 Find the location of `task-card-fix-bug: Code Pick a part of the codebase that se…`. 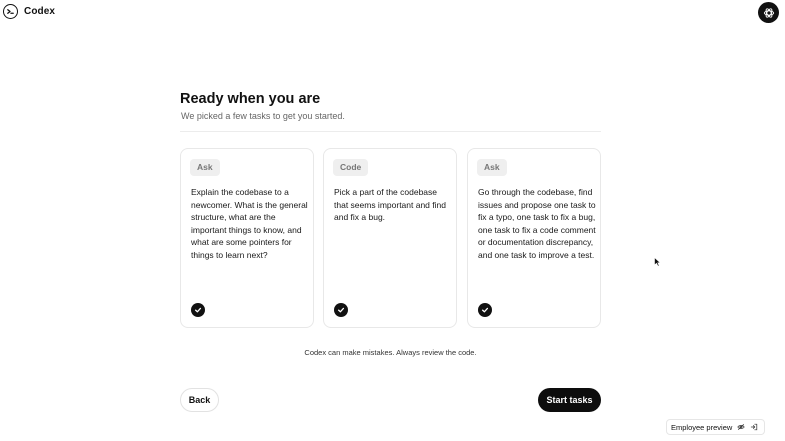

task-card-fix-bug: Code Pick a part of the codebase that se… is located at coordinates (390, 238).